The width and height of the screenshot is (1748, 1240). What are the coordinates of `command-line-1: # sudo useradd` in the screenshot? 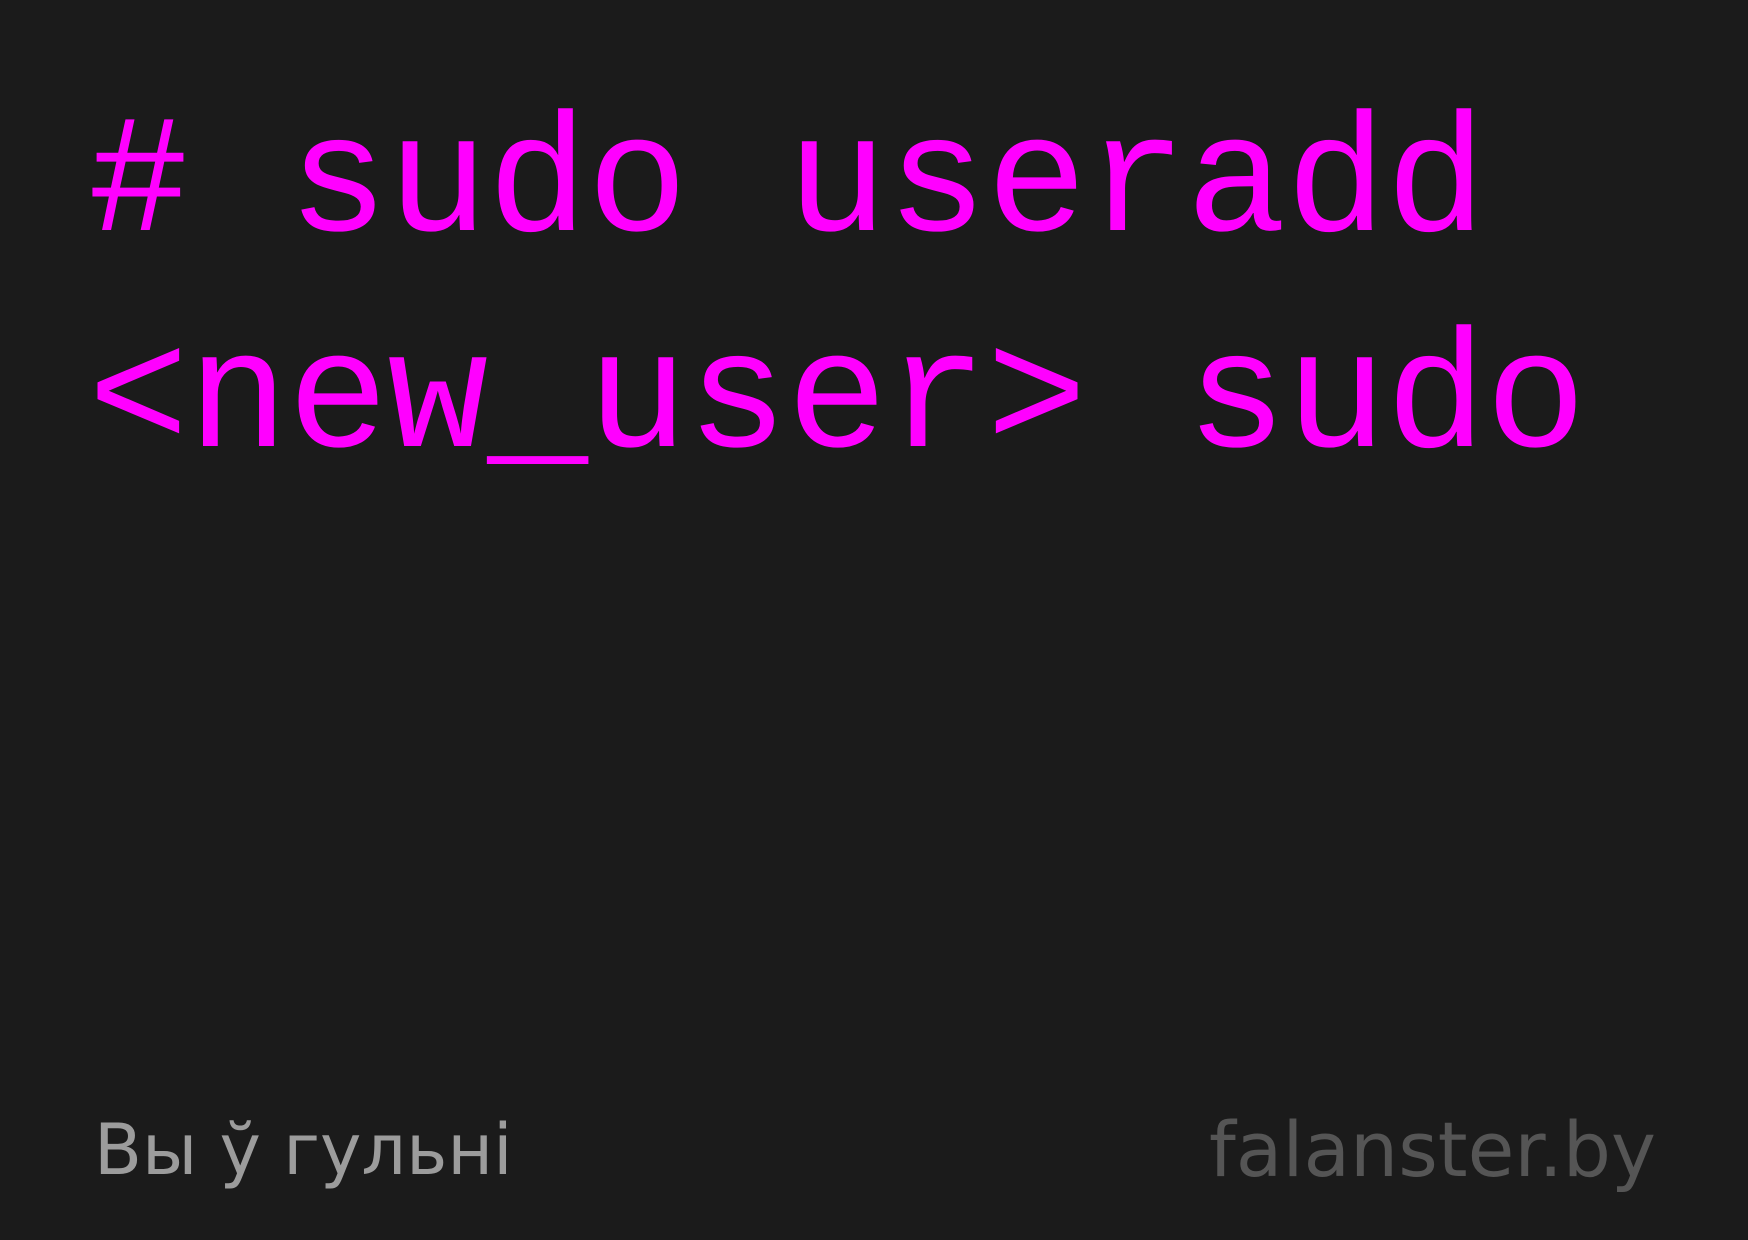 It's located at (787, 186).